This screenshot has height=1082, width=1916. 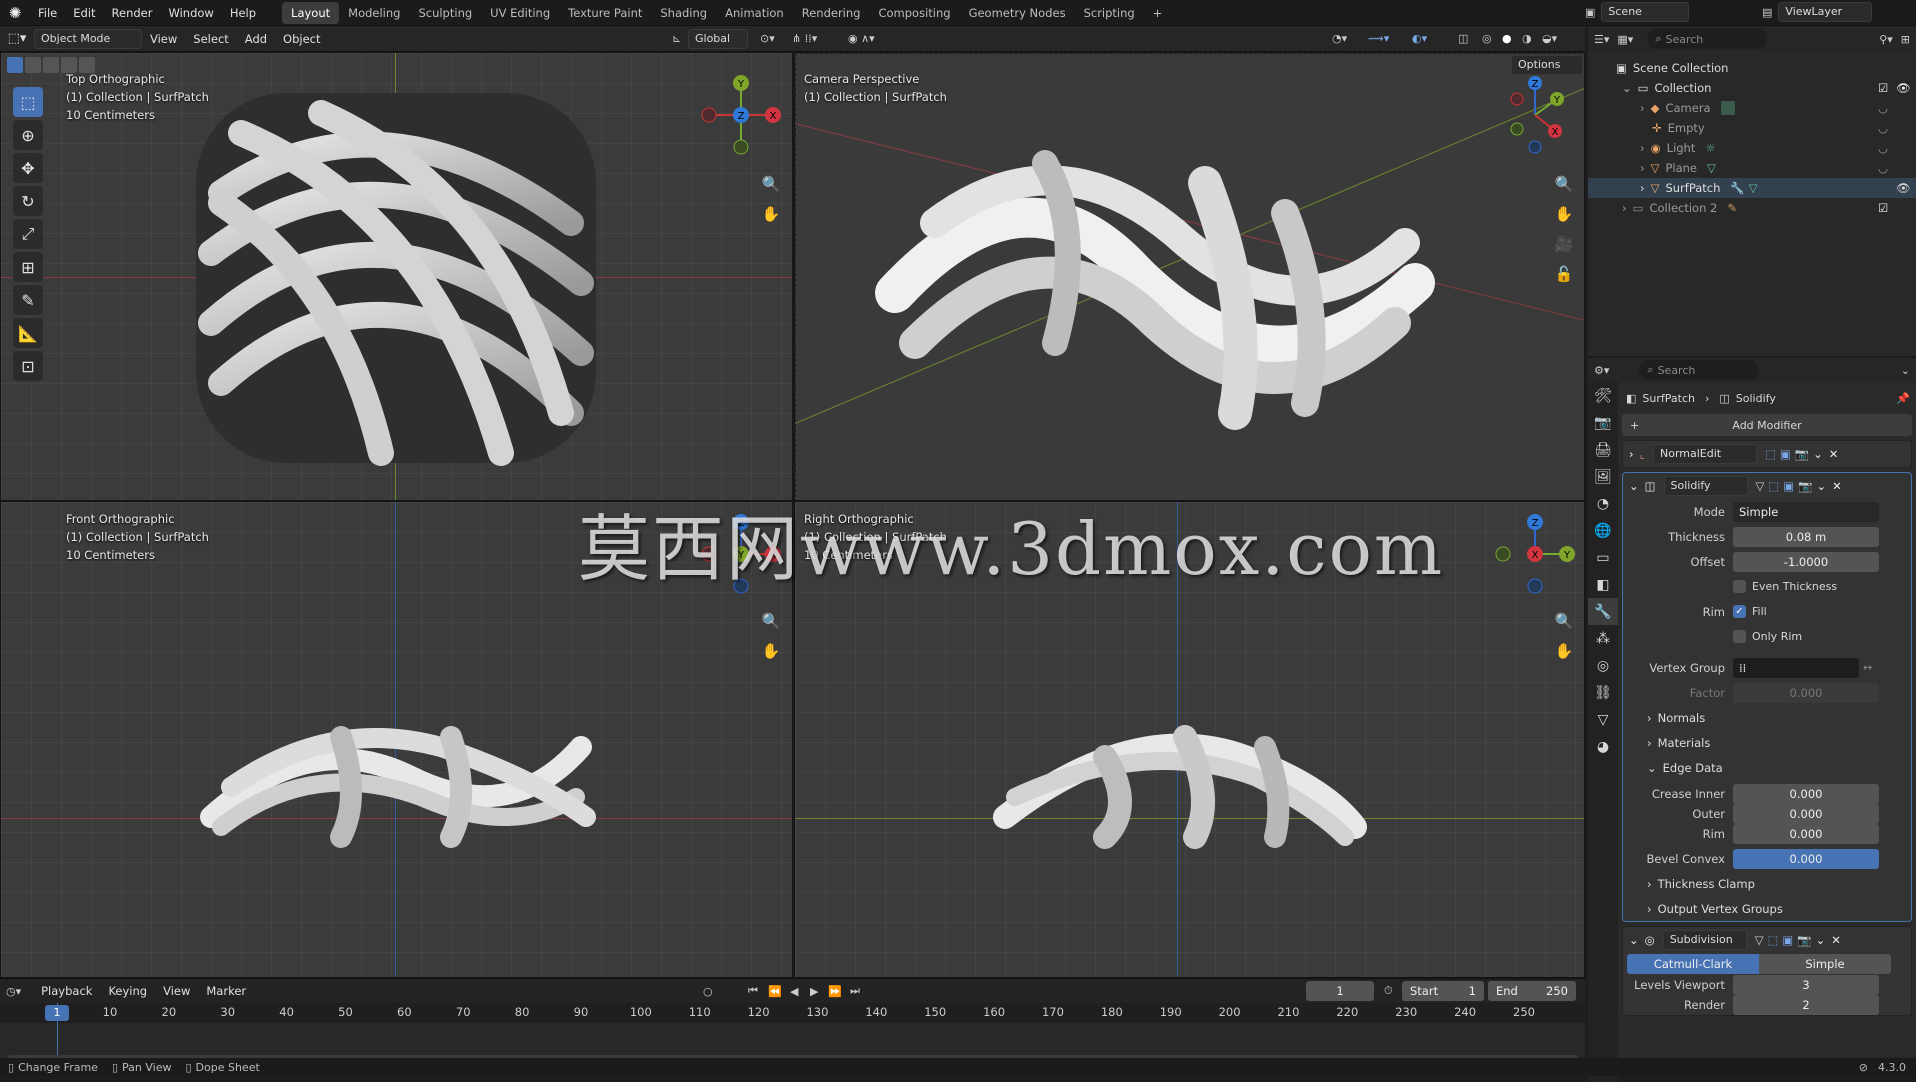 What do you see at coordinates (176, 991) in the screenshot?
I see `menu-timeline-view: View` at bounding box center [176, 991].